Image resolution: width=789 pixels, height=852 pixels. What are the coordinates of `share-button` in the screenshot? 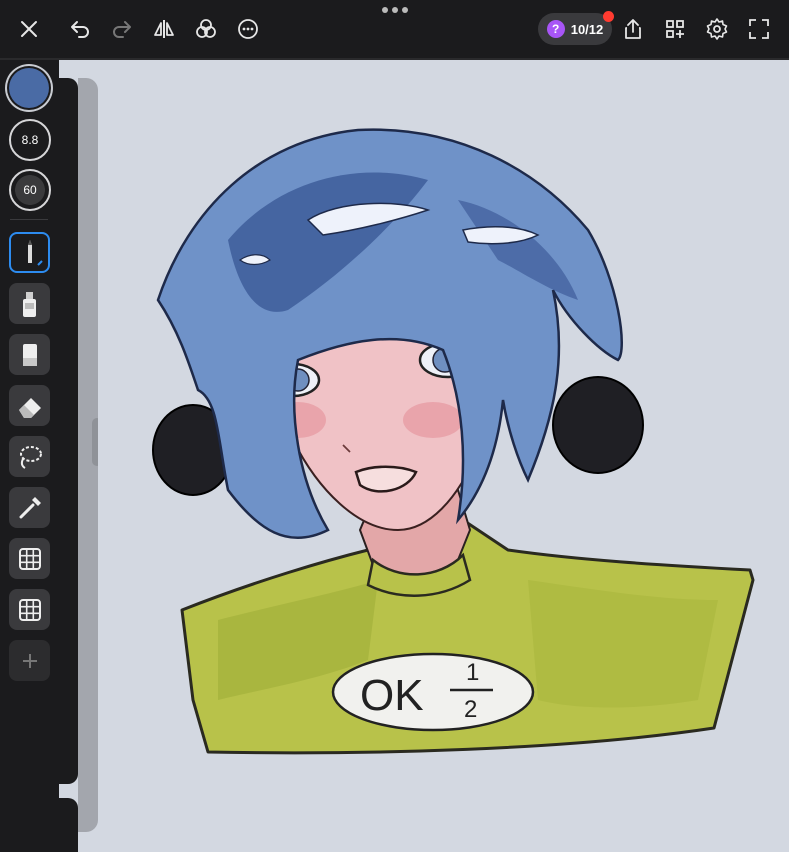 It's located at (633, 29).